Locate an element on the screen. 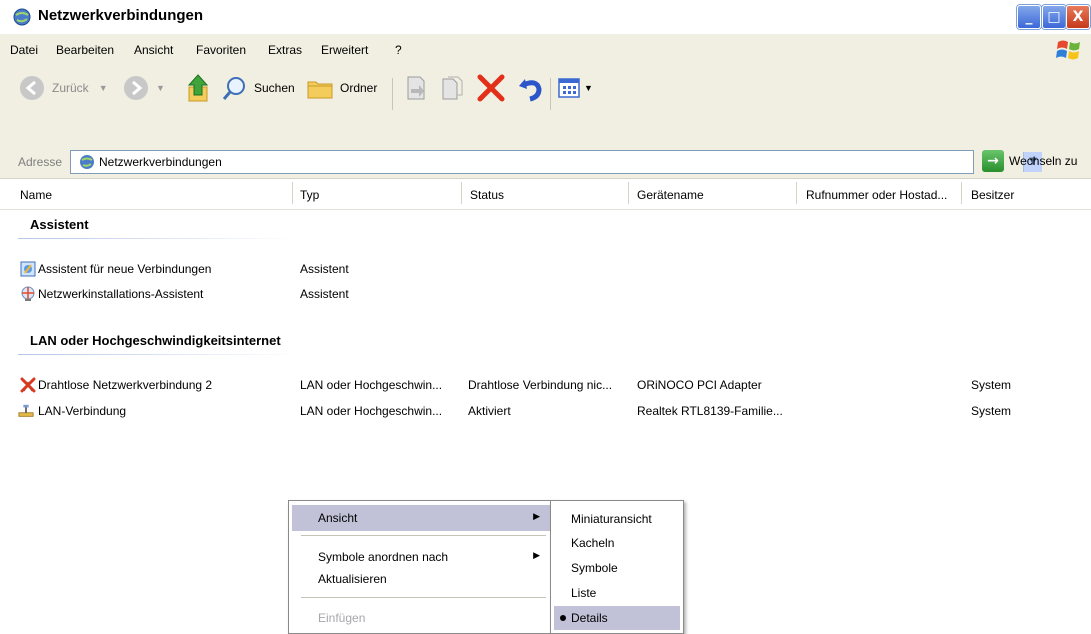 Image resolution: width=1091 pixels, height=634 pixels. network-setup-wizard-icon is located at coordinates (28, 293).